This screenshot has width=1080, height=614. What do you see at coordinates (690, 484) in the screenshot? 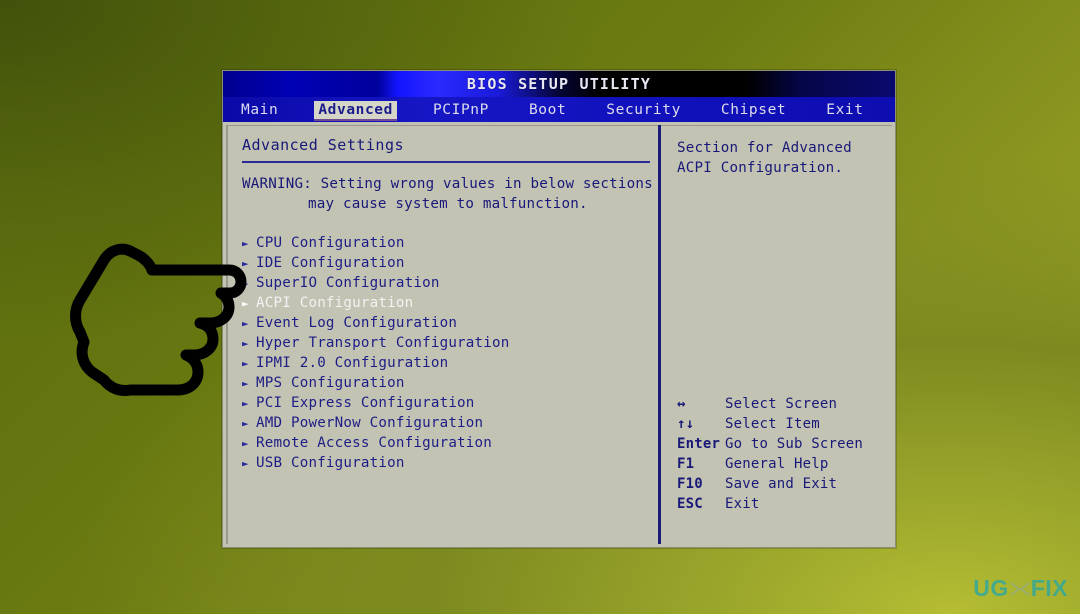
I see `f10-key-label: F10` at bounding box center [690, 484].